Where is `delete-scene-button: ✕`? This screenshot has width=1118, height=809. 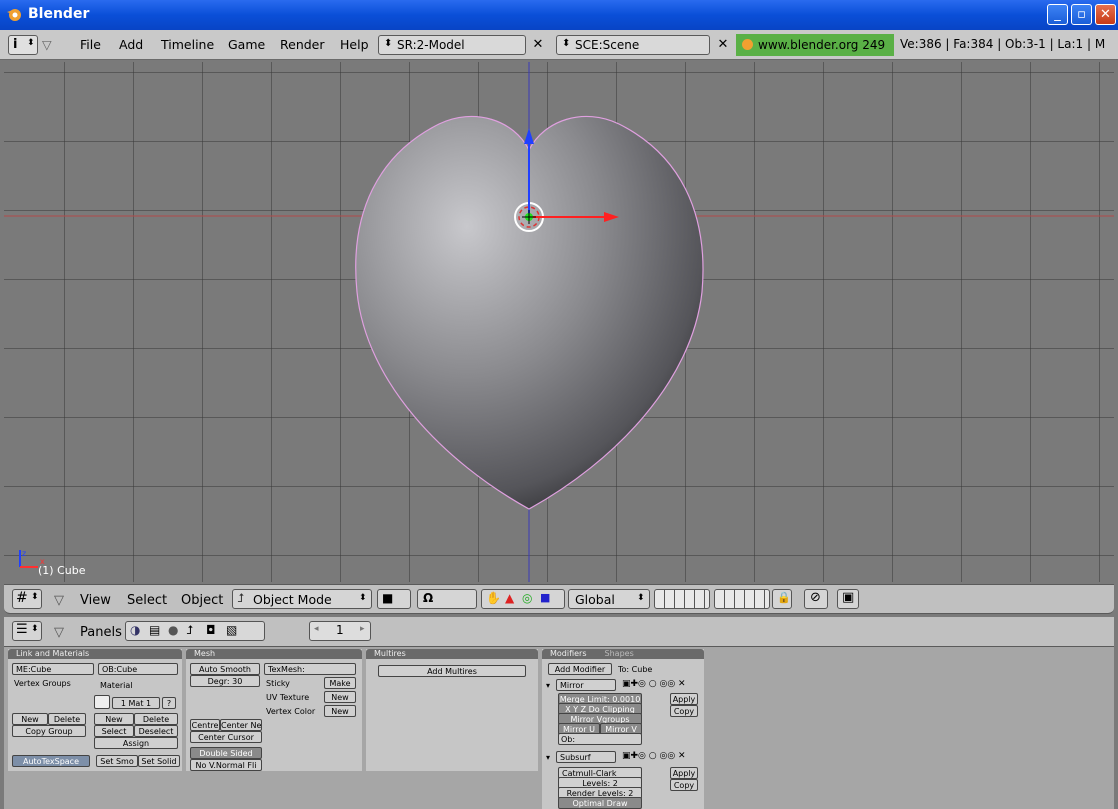
delete-scene-button: ✕ is located at coordinates (723, 45).